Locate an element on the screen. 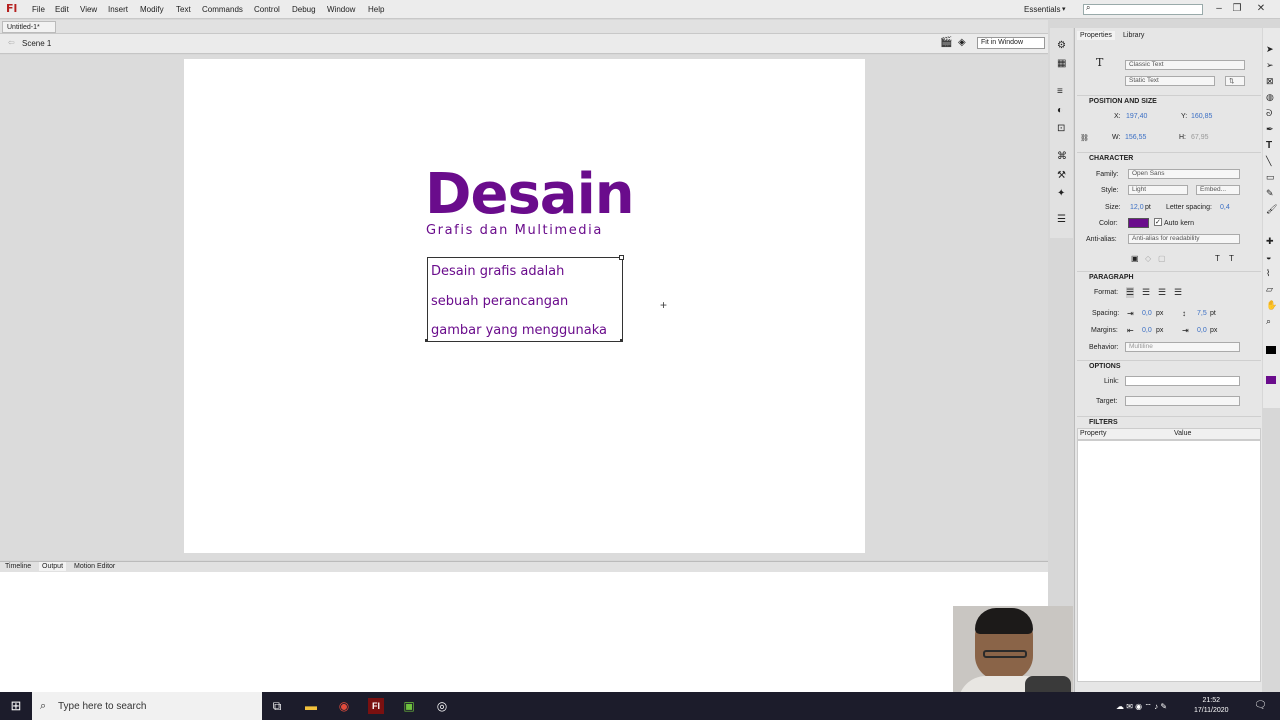 The width and height of the screenshot is (1280, 720). edit-scene-icon: 🎬 is located at coordinates (946, 42).